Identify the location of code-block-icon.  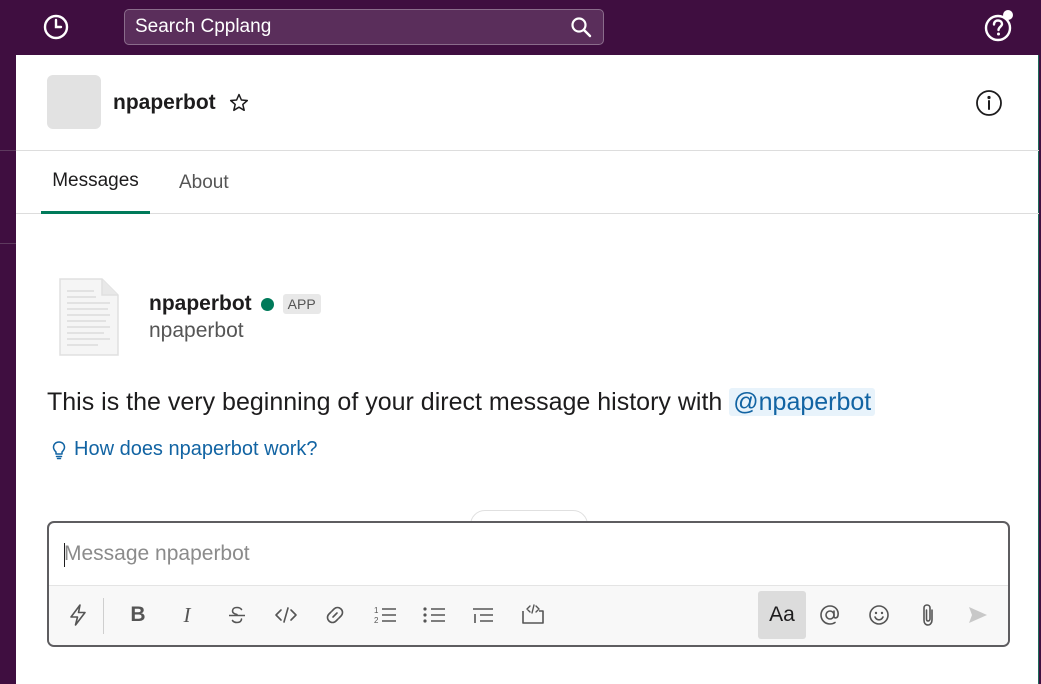
(533, 614).